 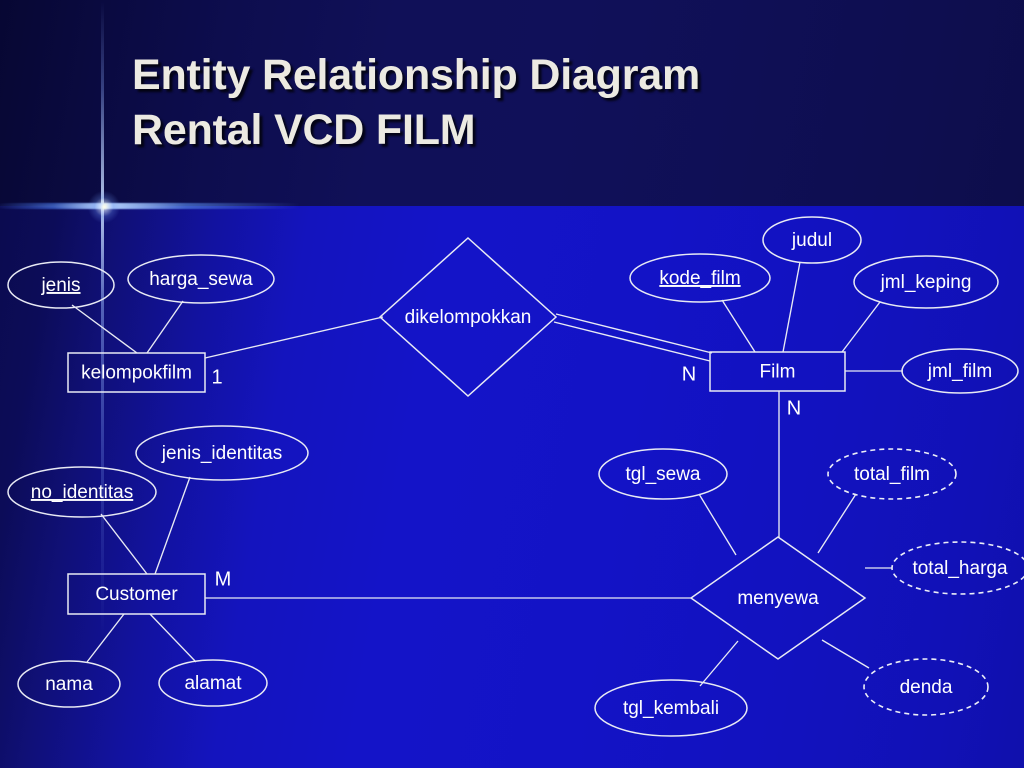 I want to click on attribute-label: denda, so click(x=926, y=687).